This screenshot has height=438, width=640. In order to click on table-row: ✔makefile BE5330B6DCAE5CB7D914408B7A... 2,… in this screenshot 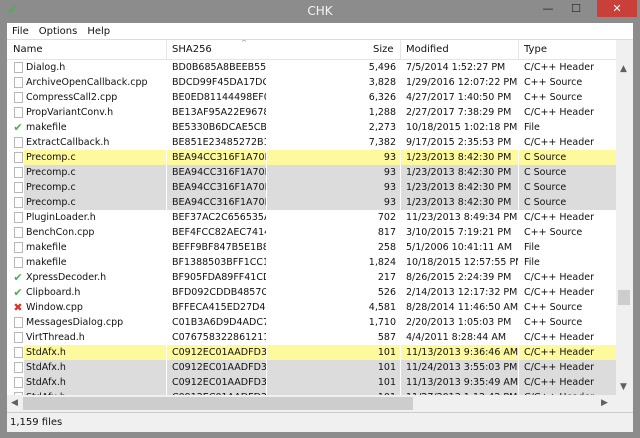, I will do `click(311, 127)`.